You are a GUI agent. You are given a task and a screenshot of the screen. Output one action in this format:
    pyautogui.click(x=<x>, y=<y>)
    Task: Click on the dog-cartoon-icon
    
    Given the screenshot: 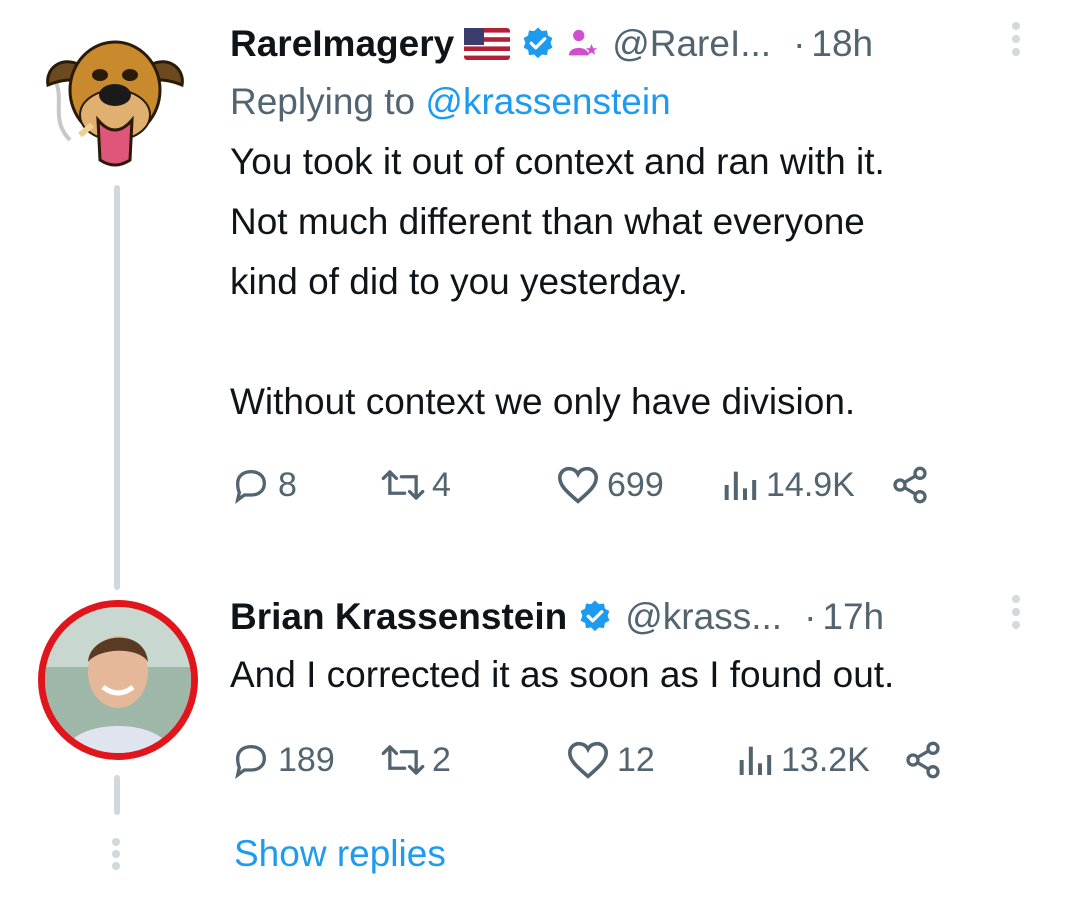 What is the action you would take?
    pyautogui.click(x=115, y=103)
    